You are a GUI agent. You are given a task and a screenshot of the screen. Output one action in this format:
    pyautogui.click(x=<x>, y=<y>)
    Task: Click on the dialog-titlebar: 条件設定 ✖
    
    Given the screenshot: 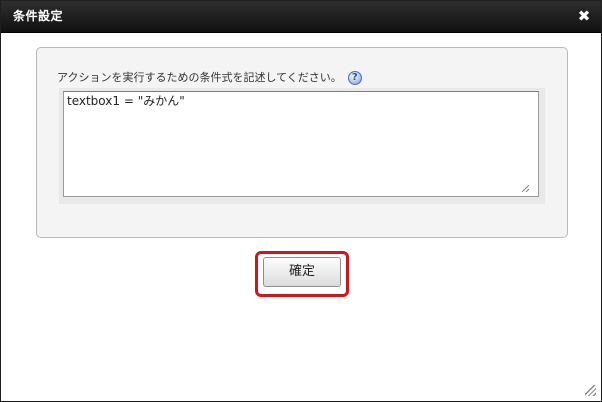 What is the action you would take?
    pyautogui.click(x=301, y=17)
    